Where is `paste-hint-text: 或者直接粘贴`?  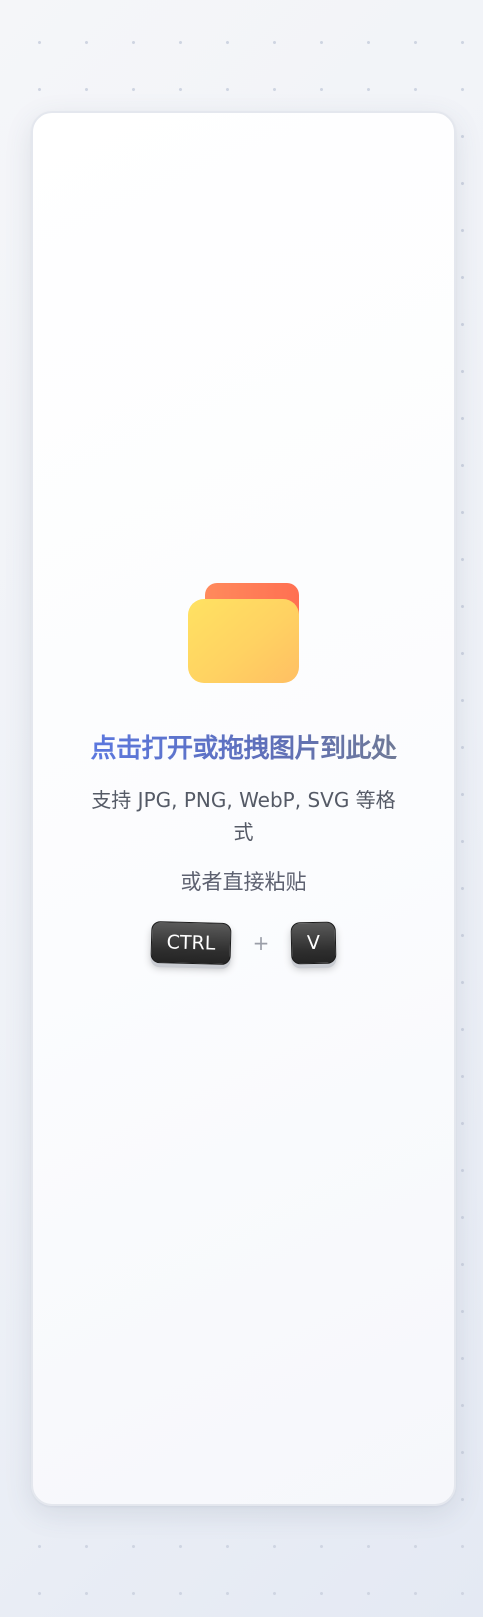 paste-hint-text: 或者直接粘贴 is located at coordinates (243, 882).